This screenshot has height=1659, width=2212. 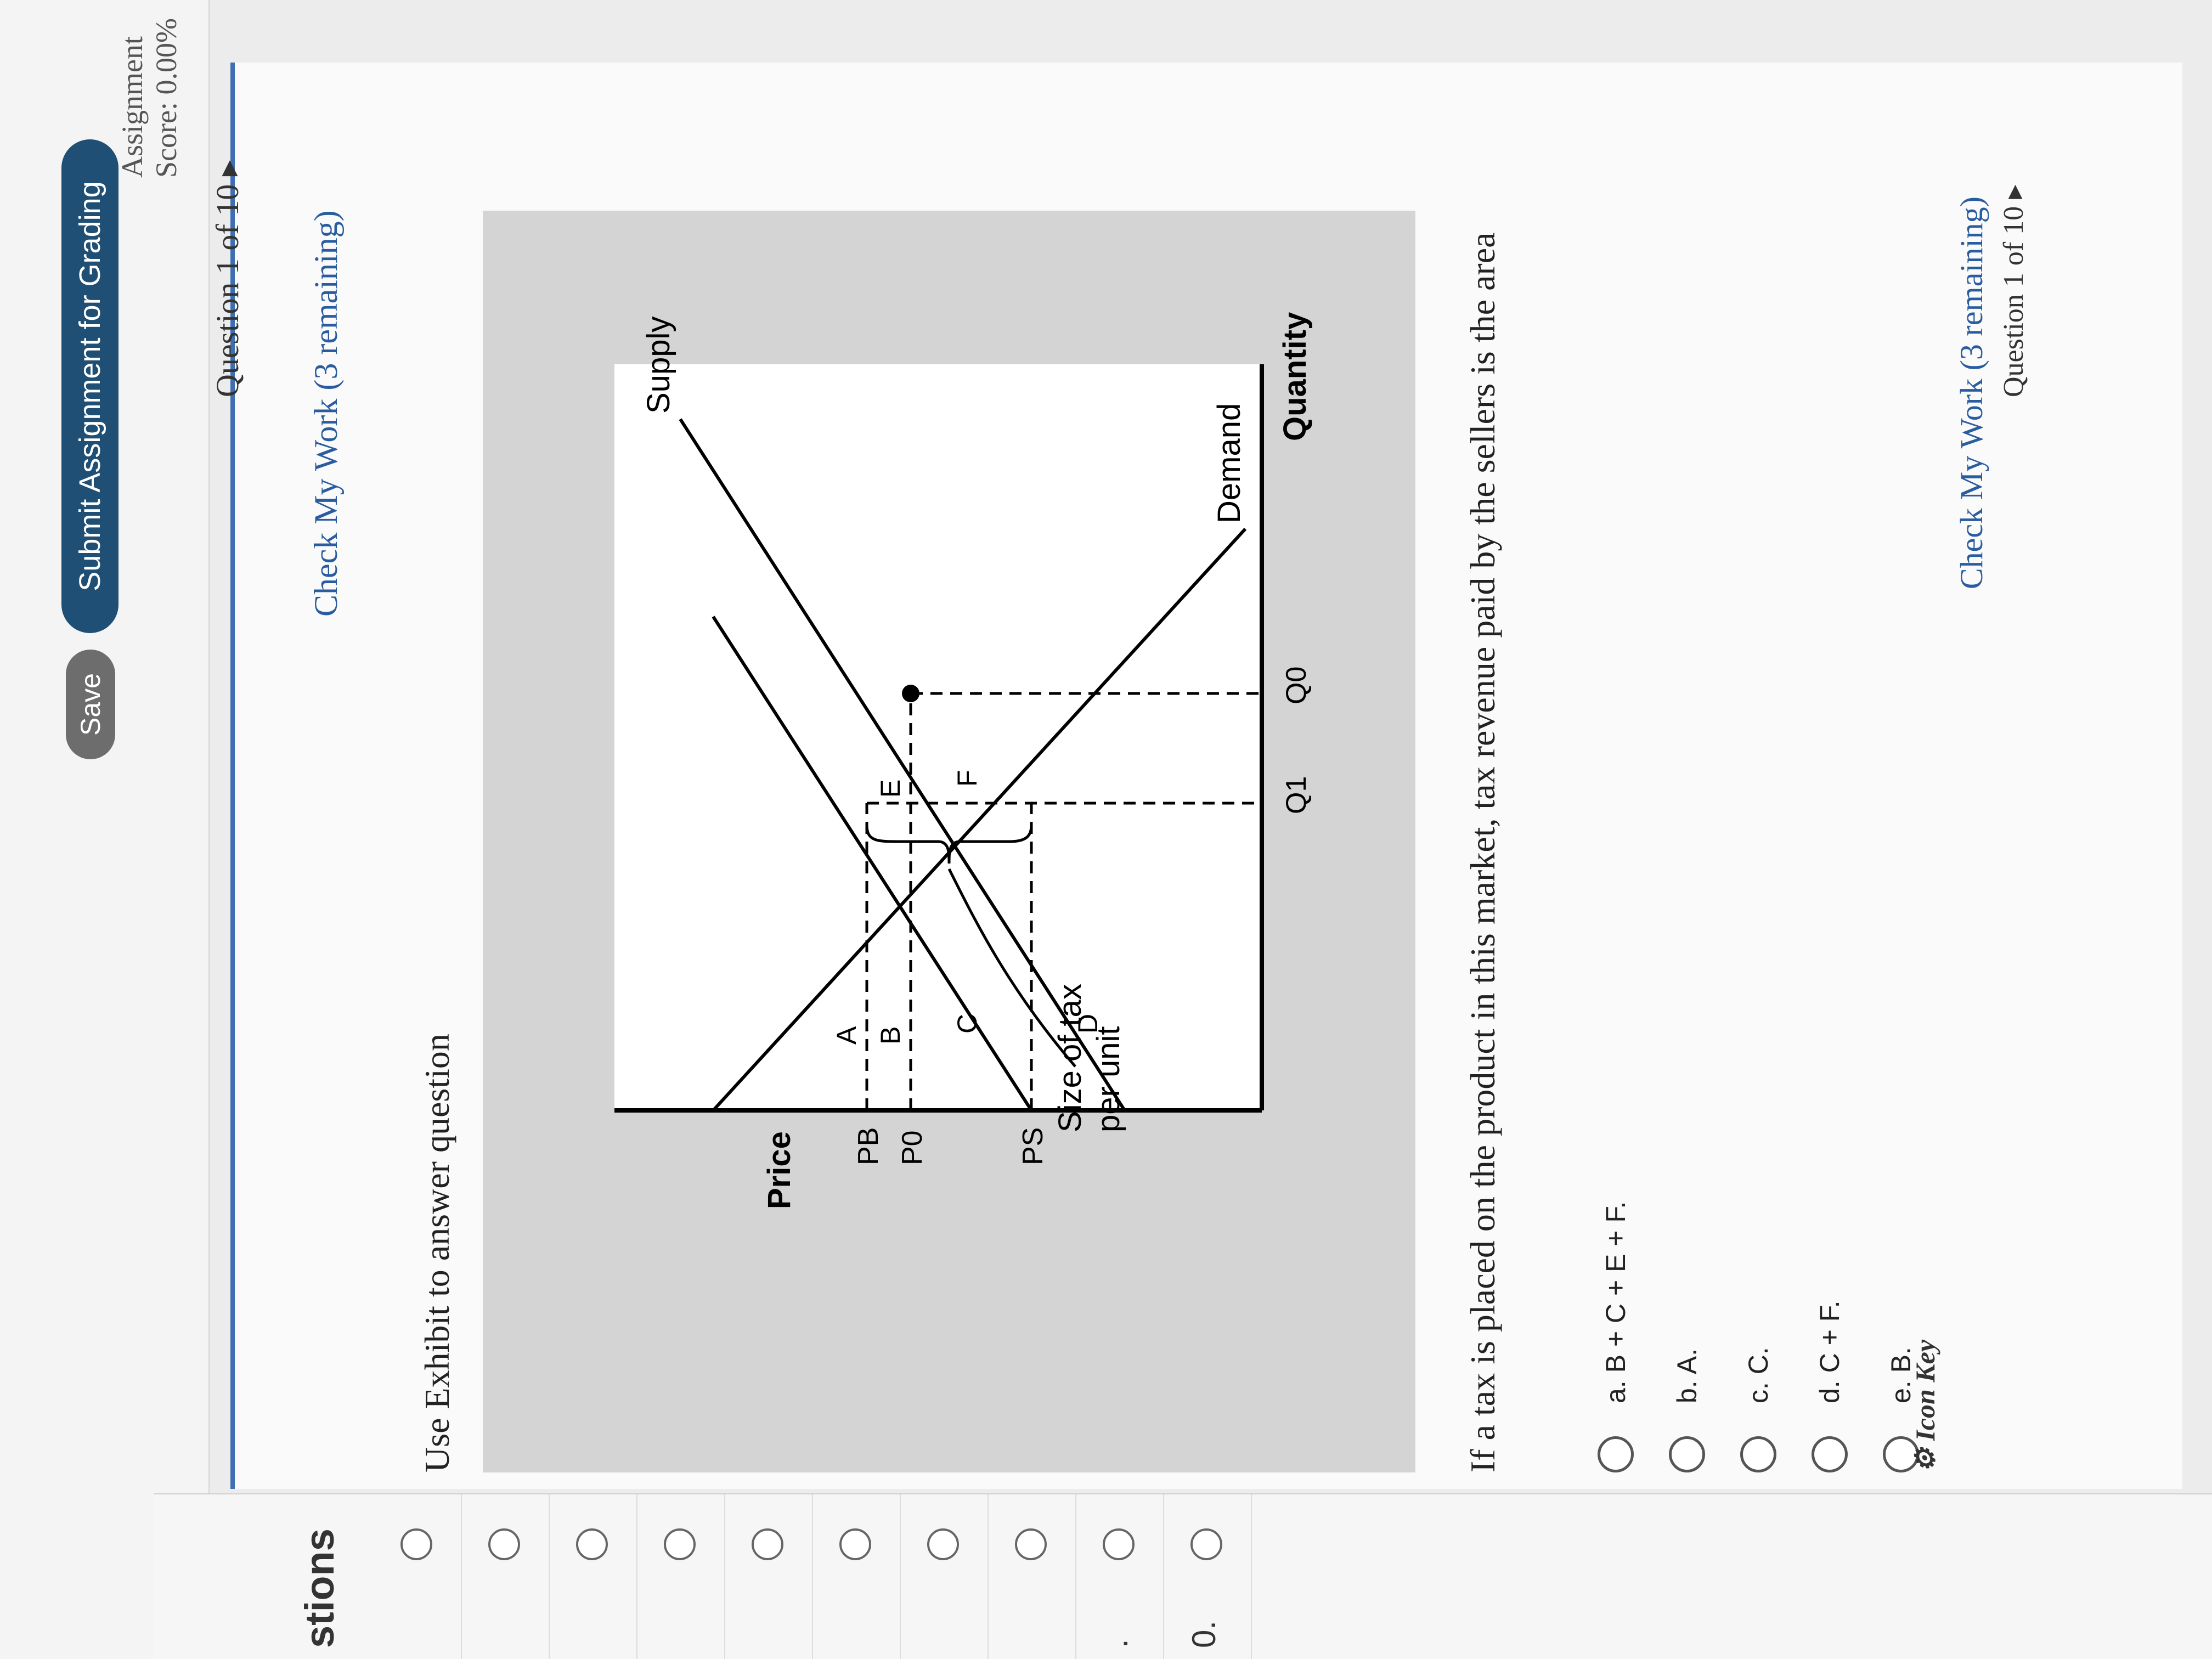 I want to click on tax-per-unit-label: per unit, so click(x=1108, y=1079).